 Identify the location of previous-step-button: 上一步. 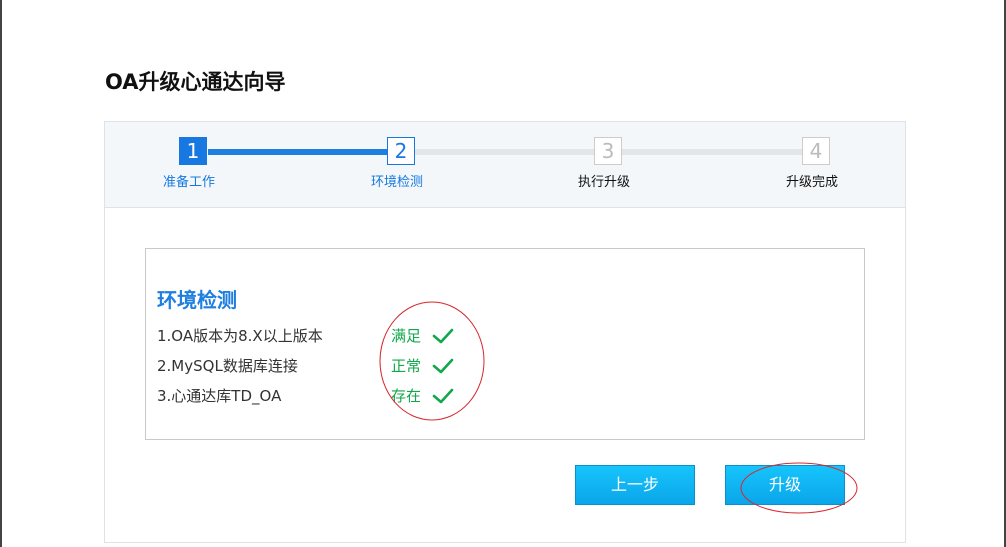
(635, 485).